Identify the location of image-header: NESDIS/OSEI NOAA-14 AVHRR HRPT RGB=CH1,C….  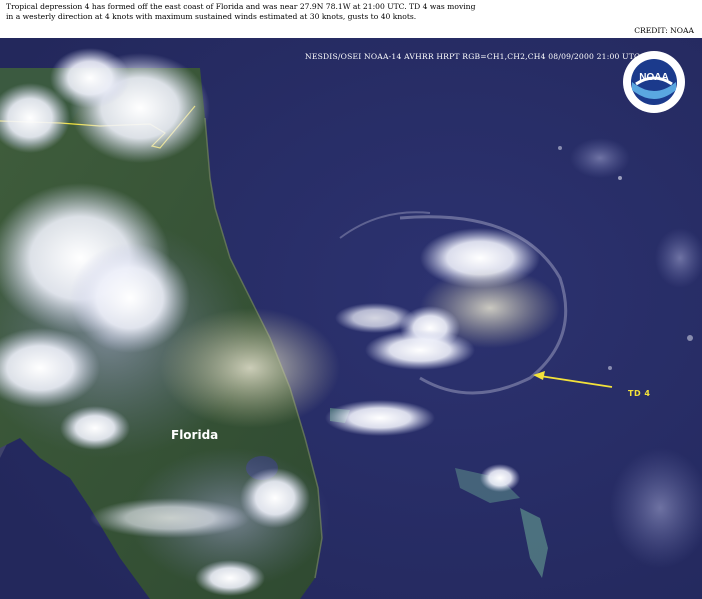
(473, 56).